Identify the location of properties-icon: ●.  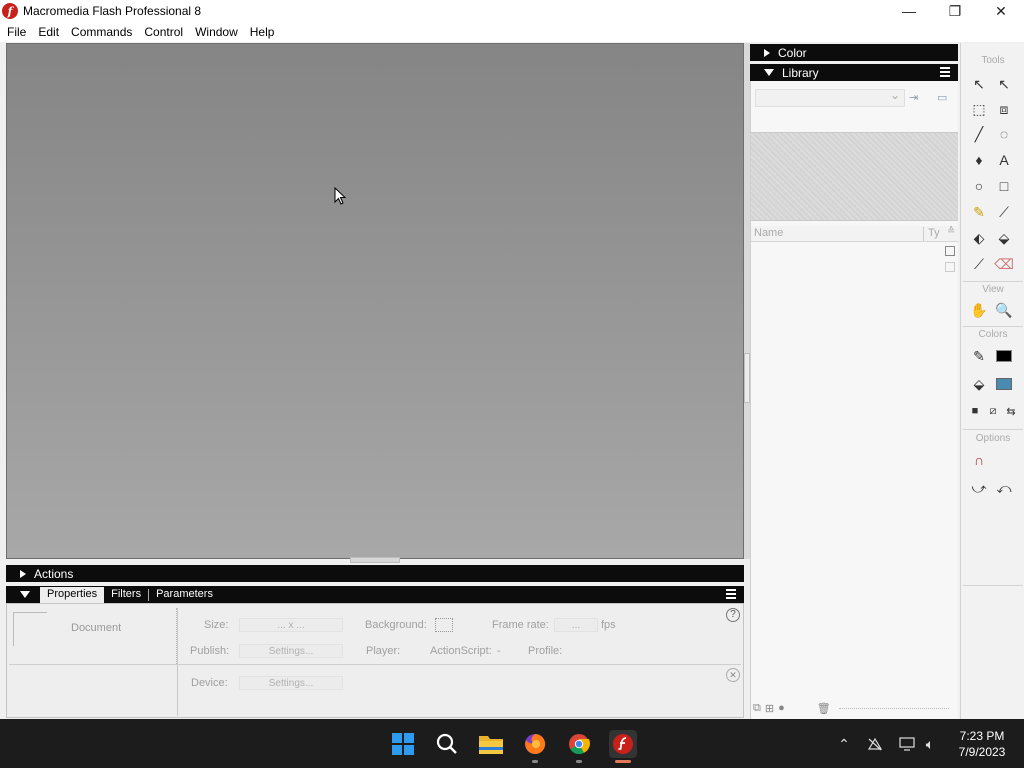
(781, 708).